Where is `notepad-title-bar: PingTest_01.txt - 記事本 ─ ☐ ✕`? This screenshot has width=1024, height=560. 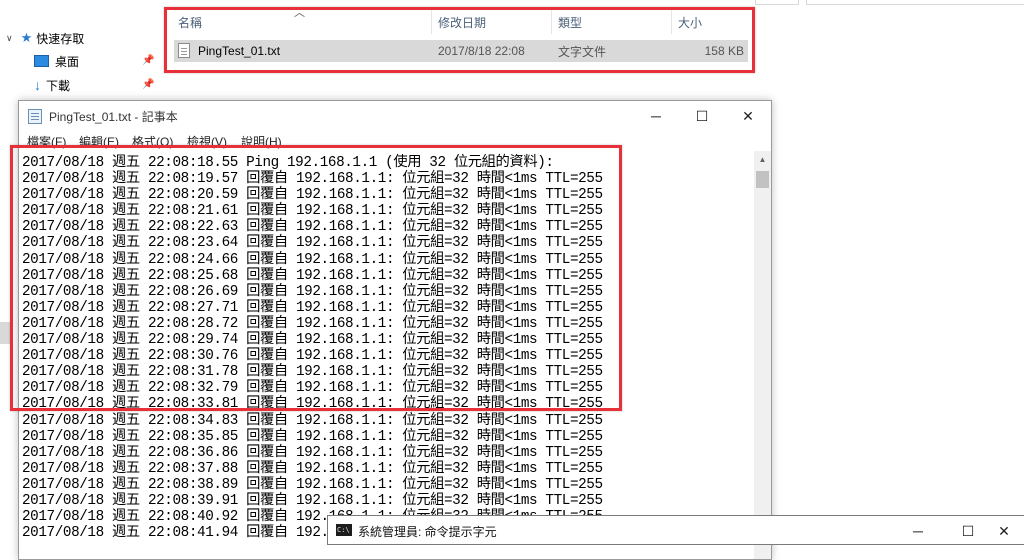 notepad-title-bar: PingTest_01.txt - 記事本 ─ ☐ ✕ is located at coordinates (395, 116).